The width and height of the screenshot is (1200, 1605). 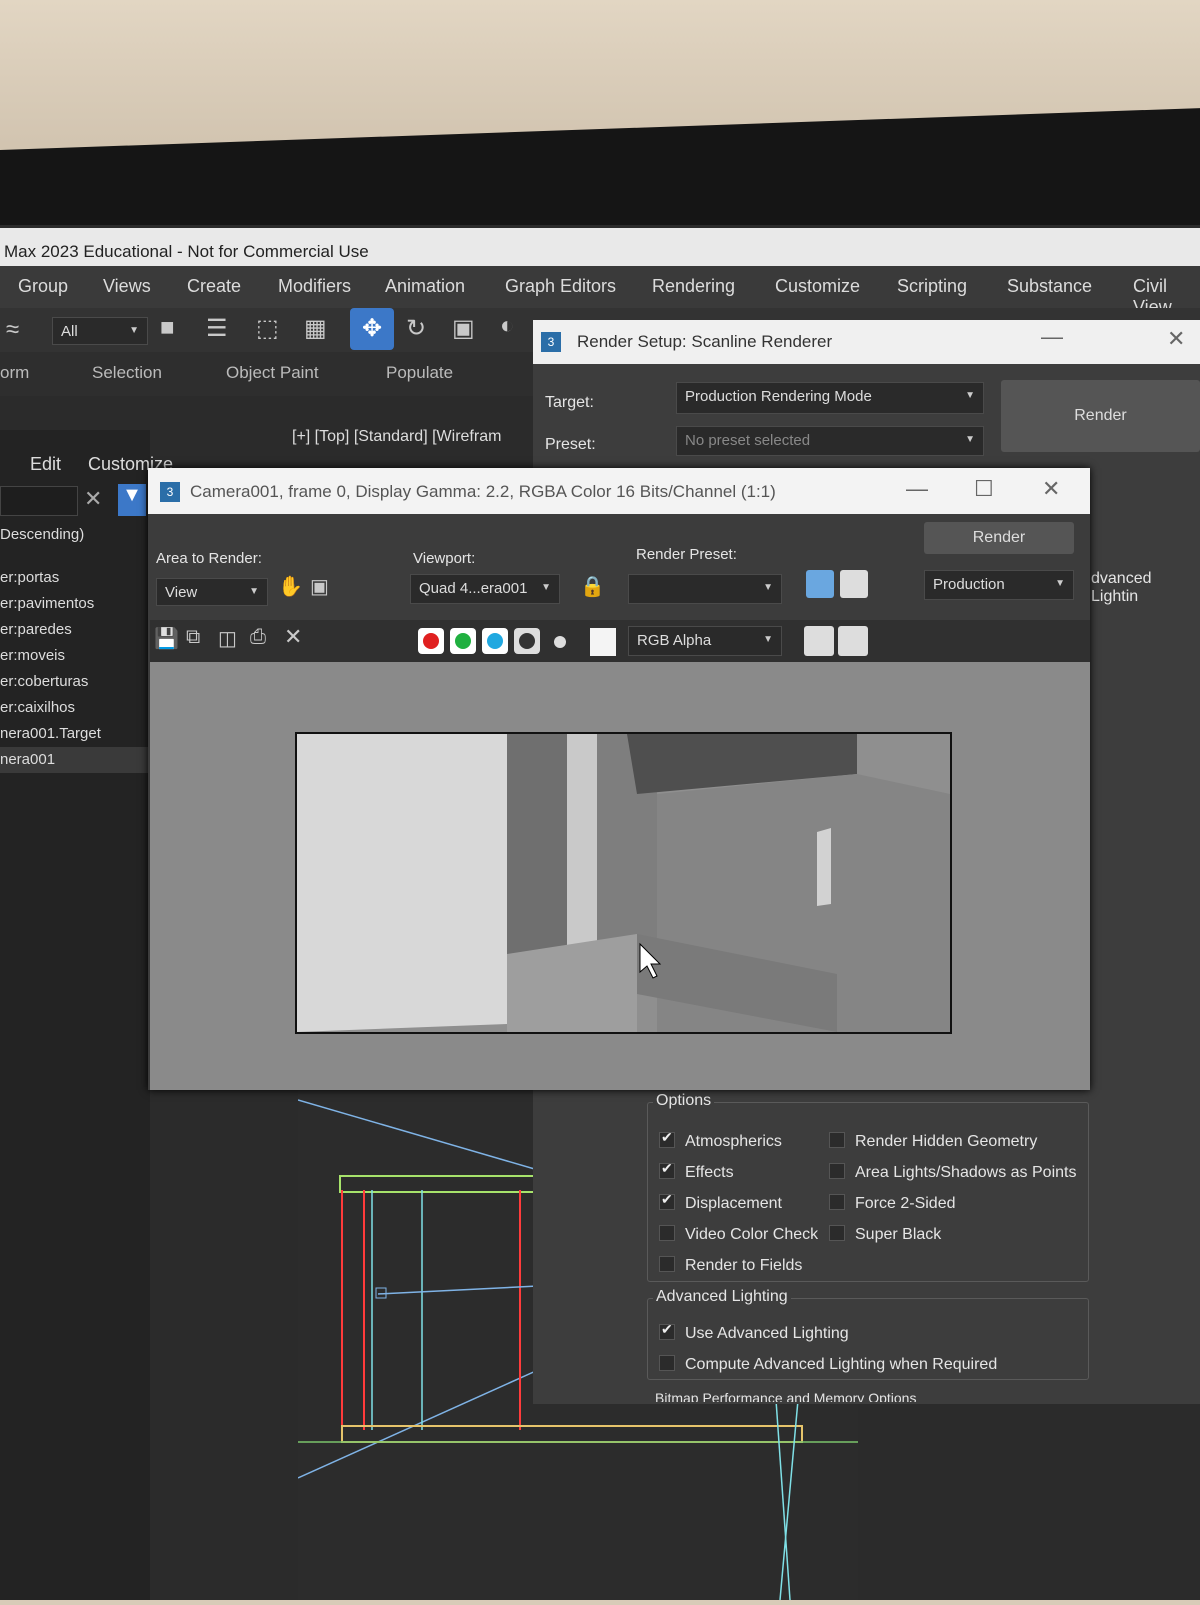 I want to click on copy-icon: ⧉, so click(x=193, y=637).